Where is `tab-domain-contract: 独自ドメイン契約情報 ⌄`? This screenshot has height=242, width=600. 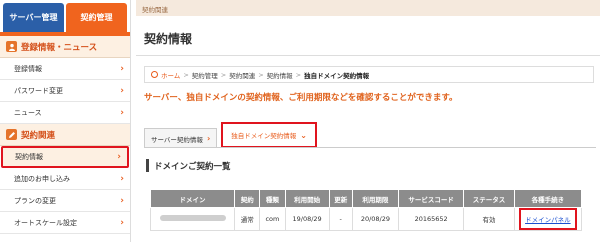
tab-domain-contract: 独自ドメイン契約情報 ⌄ is located at coordinates (269, 135).